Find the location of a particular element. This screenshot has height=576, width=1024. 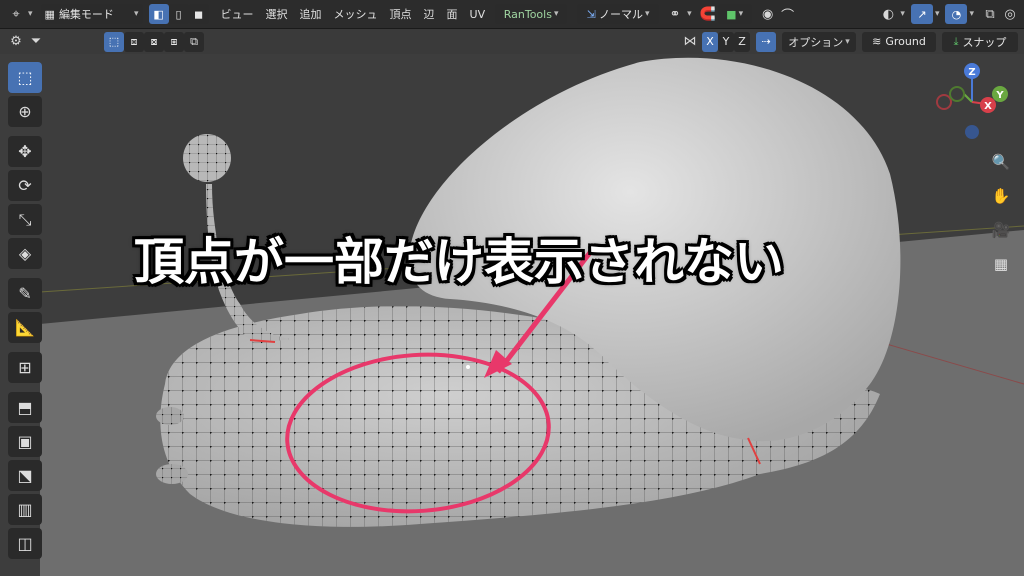

proportional-edit-icon: ◉ is located at coordinates (768, 14).